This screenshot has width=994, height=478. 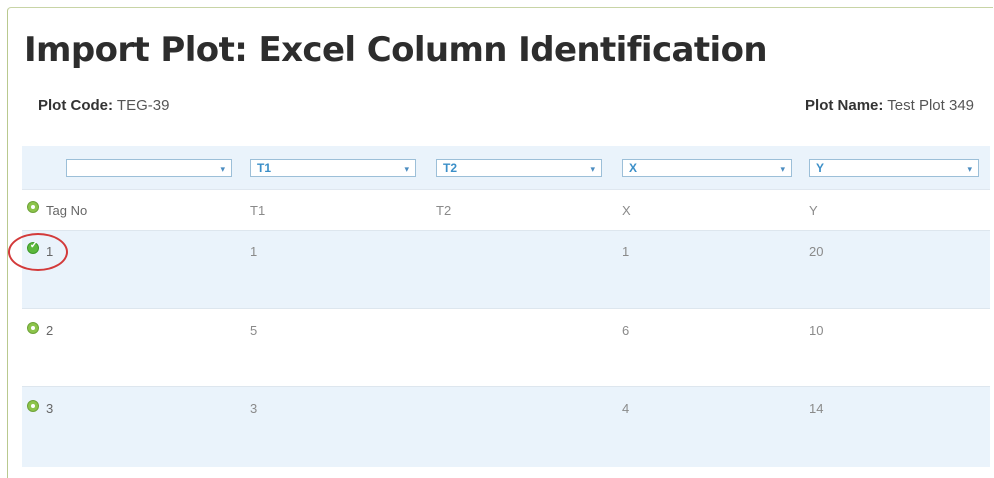 I want to click on column-select-3: T2 ▾, so click(x=519, y=168).